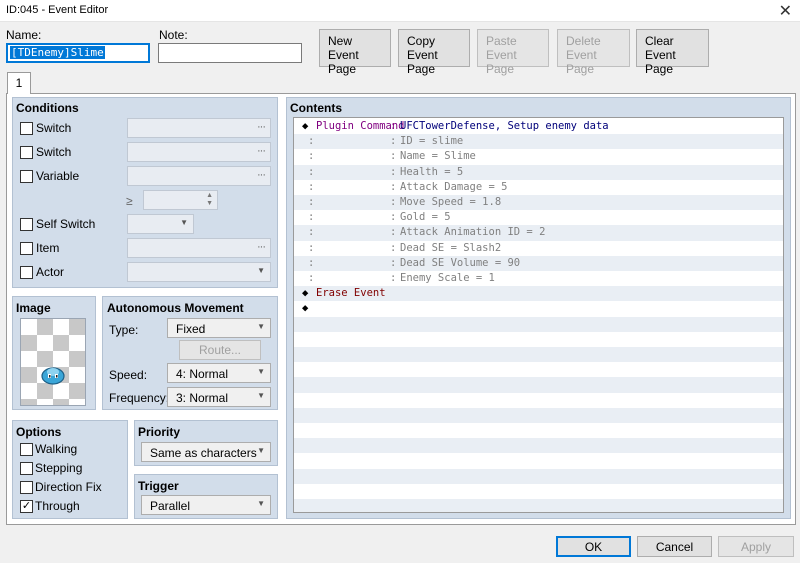 The height and width of the screenshot is (563, 800). Describe the element at coordinates (785, 11) in the screenshot. I see `close-icon: ✕` at that location.